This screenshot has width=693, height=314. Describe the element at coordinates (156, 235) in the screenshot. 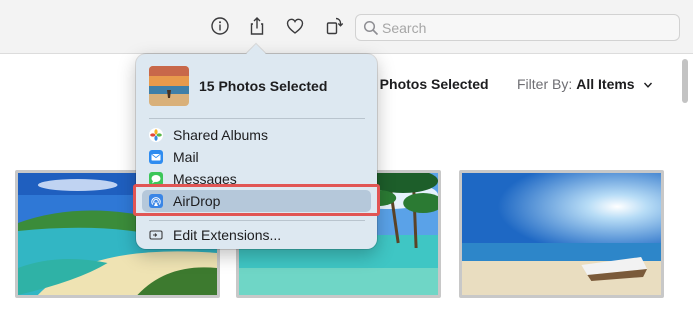

I see `extensions-icon` at that location.